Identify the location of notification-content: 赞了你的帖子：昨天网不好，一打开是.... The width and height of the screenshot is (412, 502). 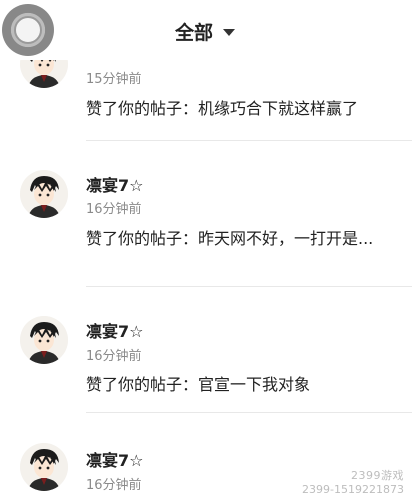
(239, 239).